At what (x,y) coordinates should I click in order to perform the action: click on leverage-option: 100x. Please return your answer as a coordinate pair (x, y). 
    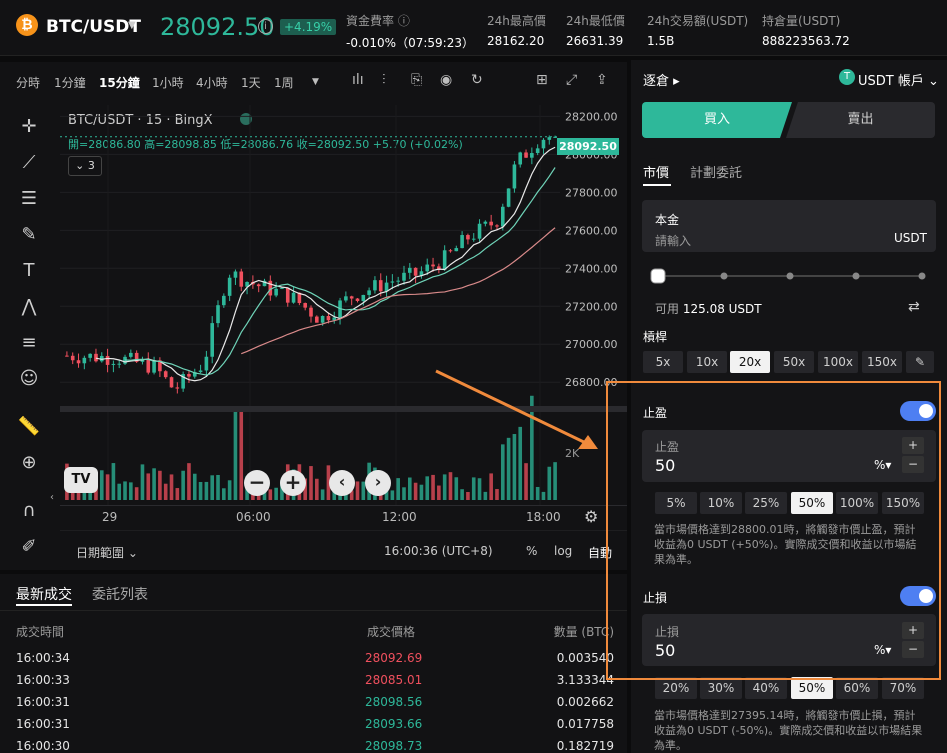
    Looking at the image, I should click on (838, 362).